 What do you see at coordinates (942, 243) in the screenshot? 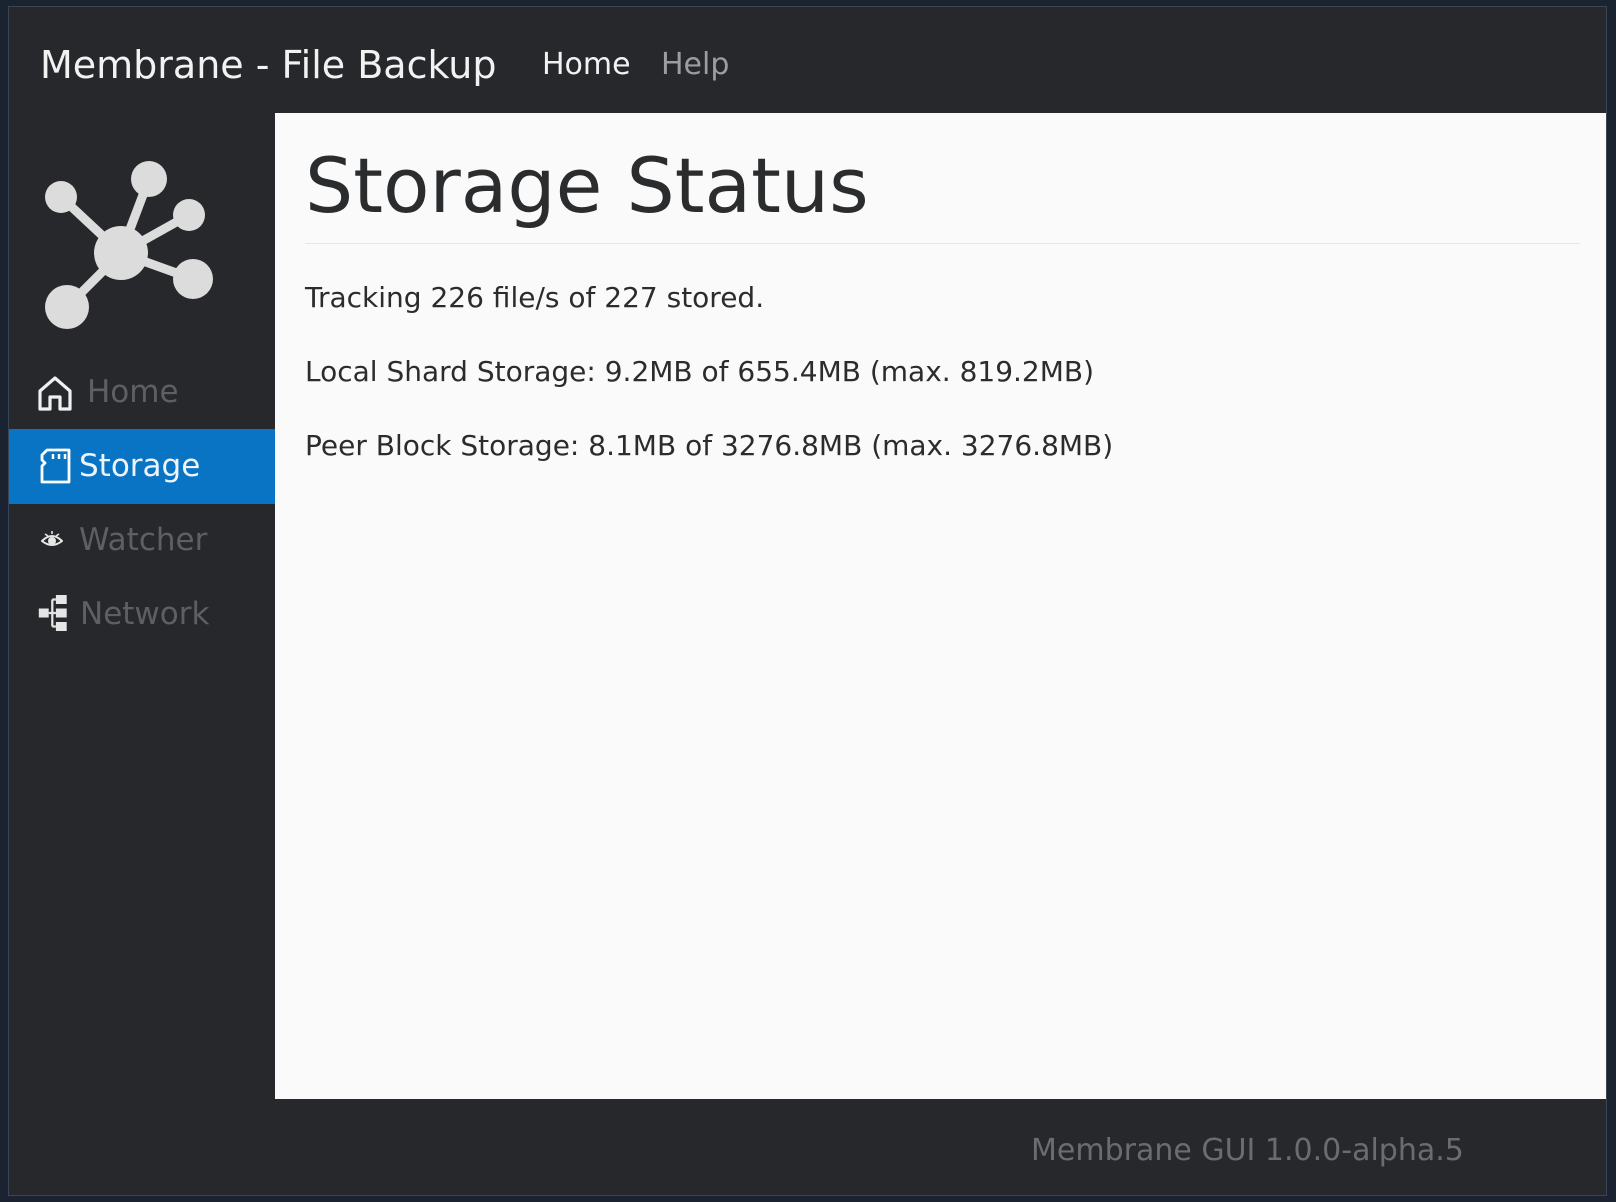
I see `title-divider` at bounding box center [942, 243].